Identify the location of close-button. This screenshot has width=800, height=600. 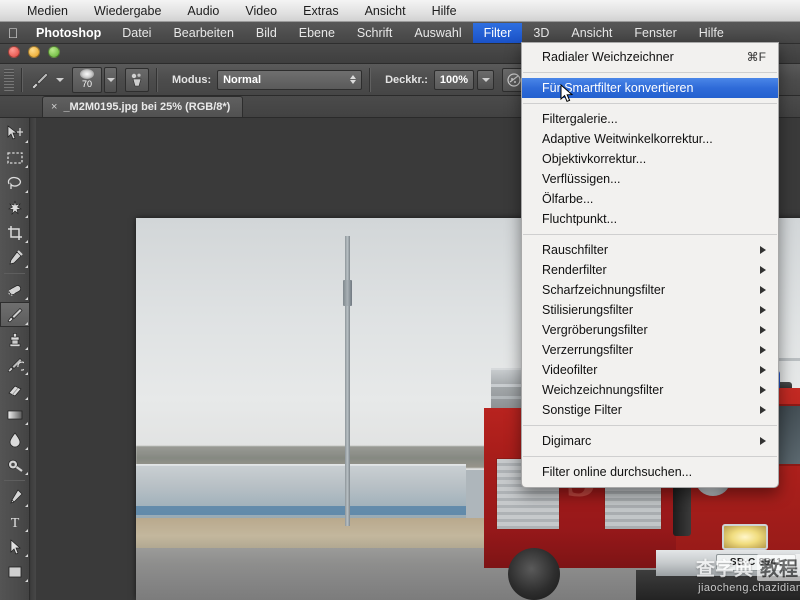
(14, 52).